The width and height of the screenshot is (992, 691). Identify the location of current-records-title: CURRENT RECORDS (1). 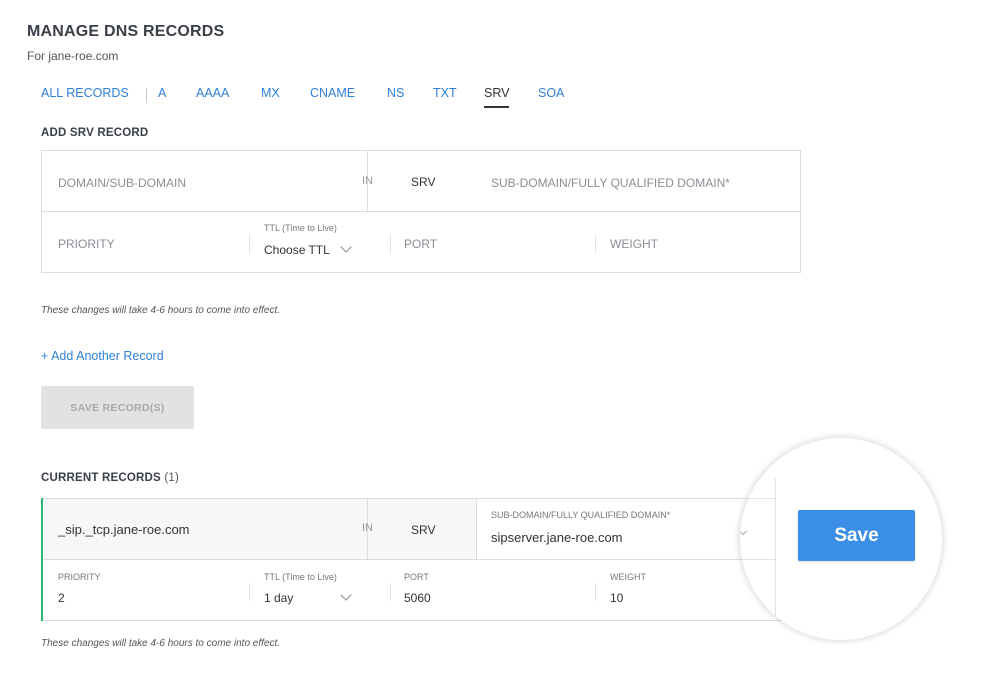
(110, 478).